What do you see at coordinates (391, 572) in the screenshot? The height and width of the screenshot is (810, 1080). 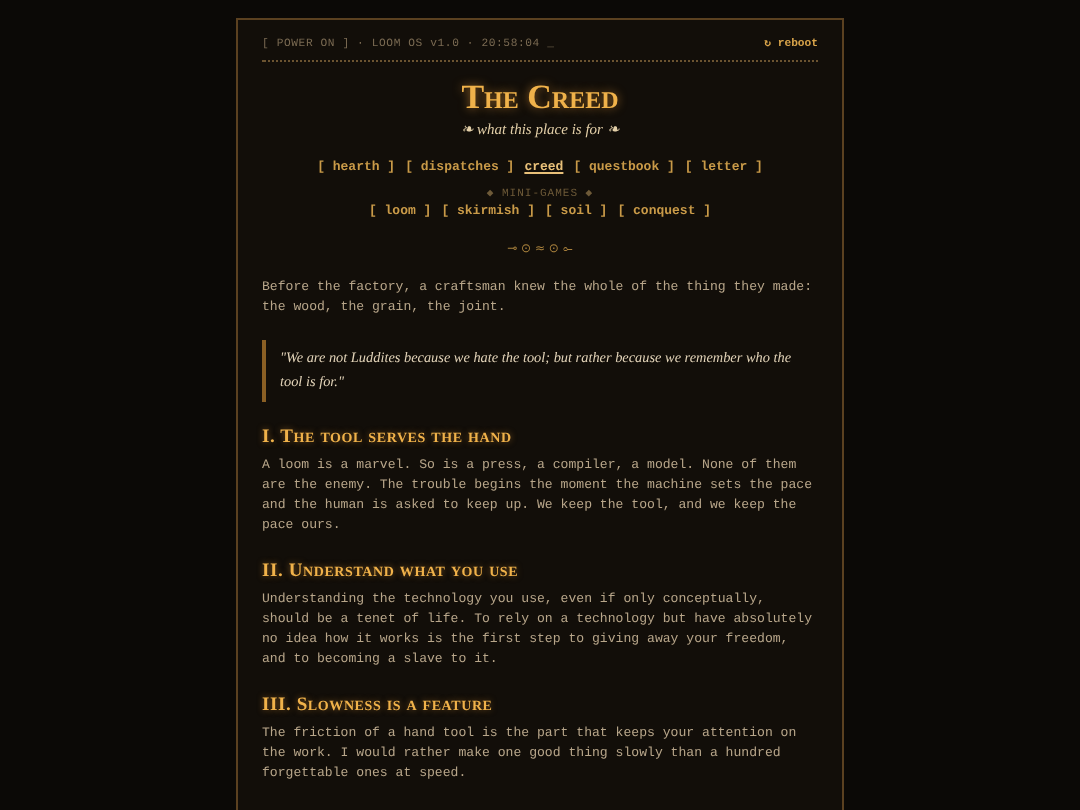 I see `section-heading: II. Understand what you use` at bounding box center [391, 572].